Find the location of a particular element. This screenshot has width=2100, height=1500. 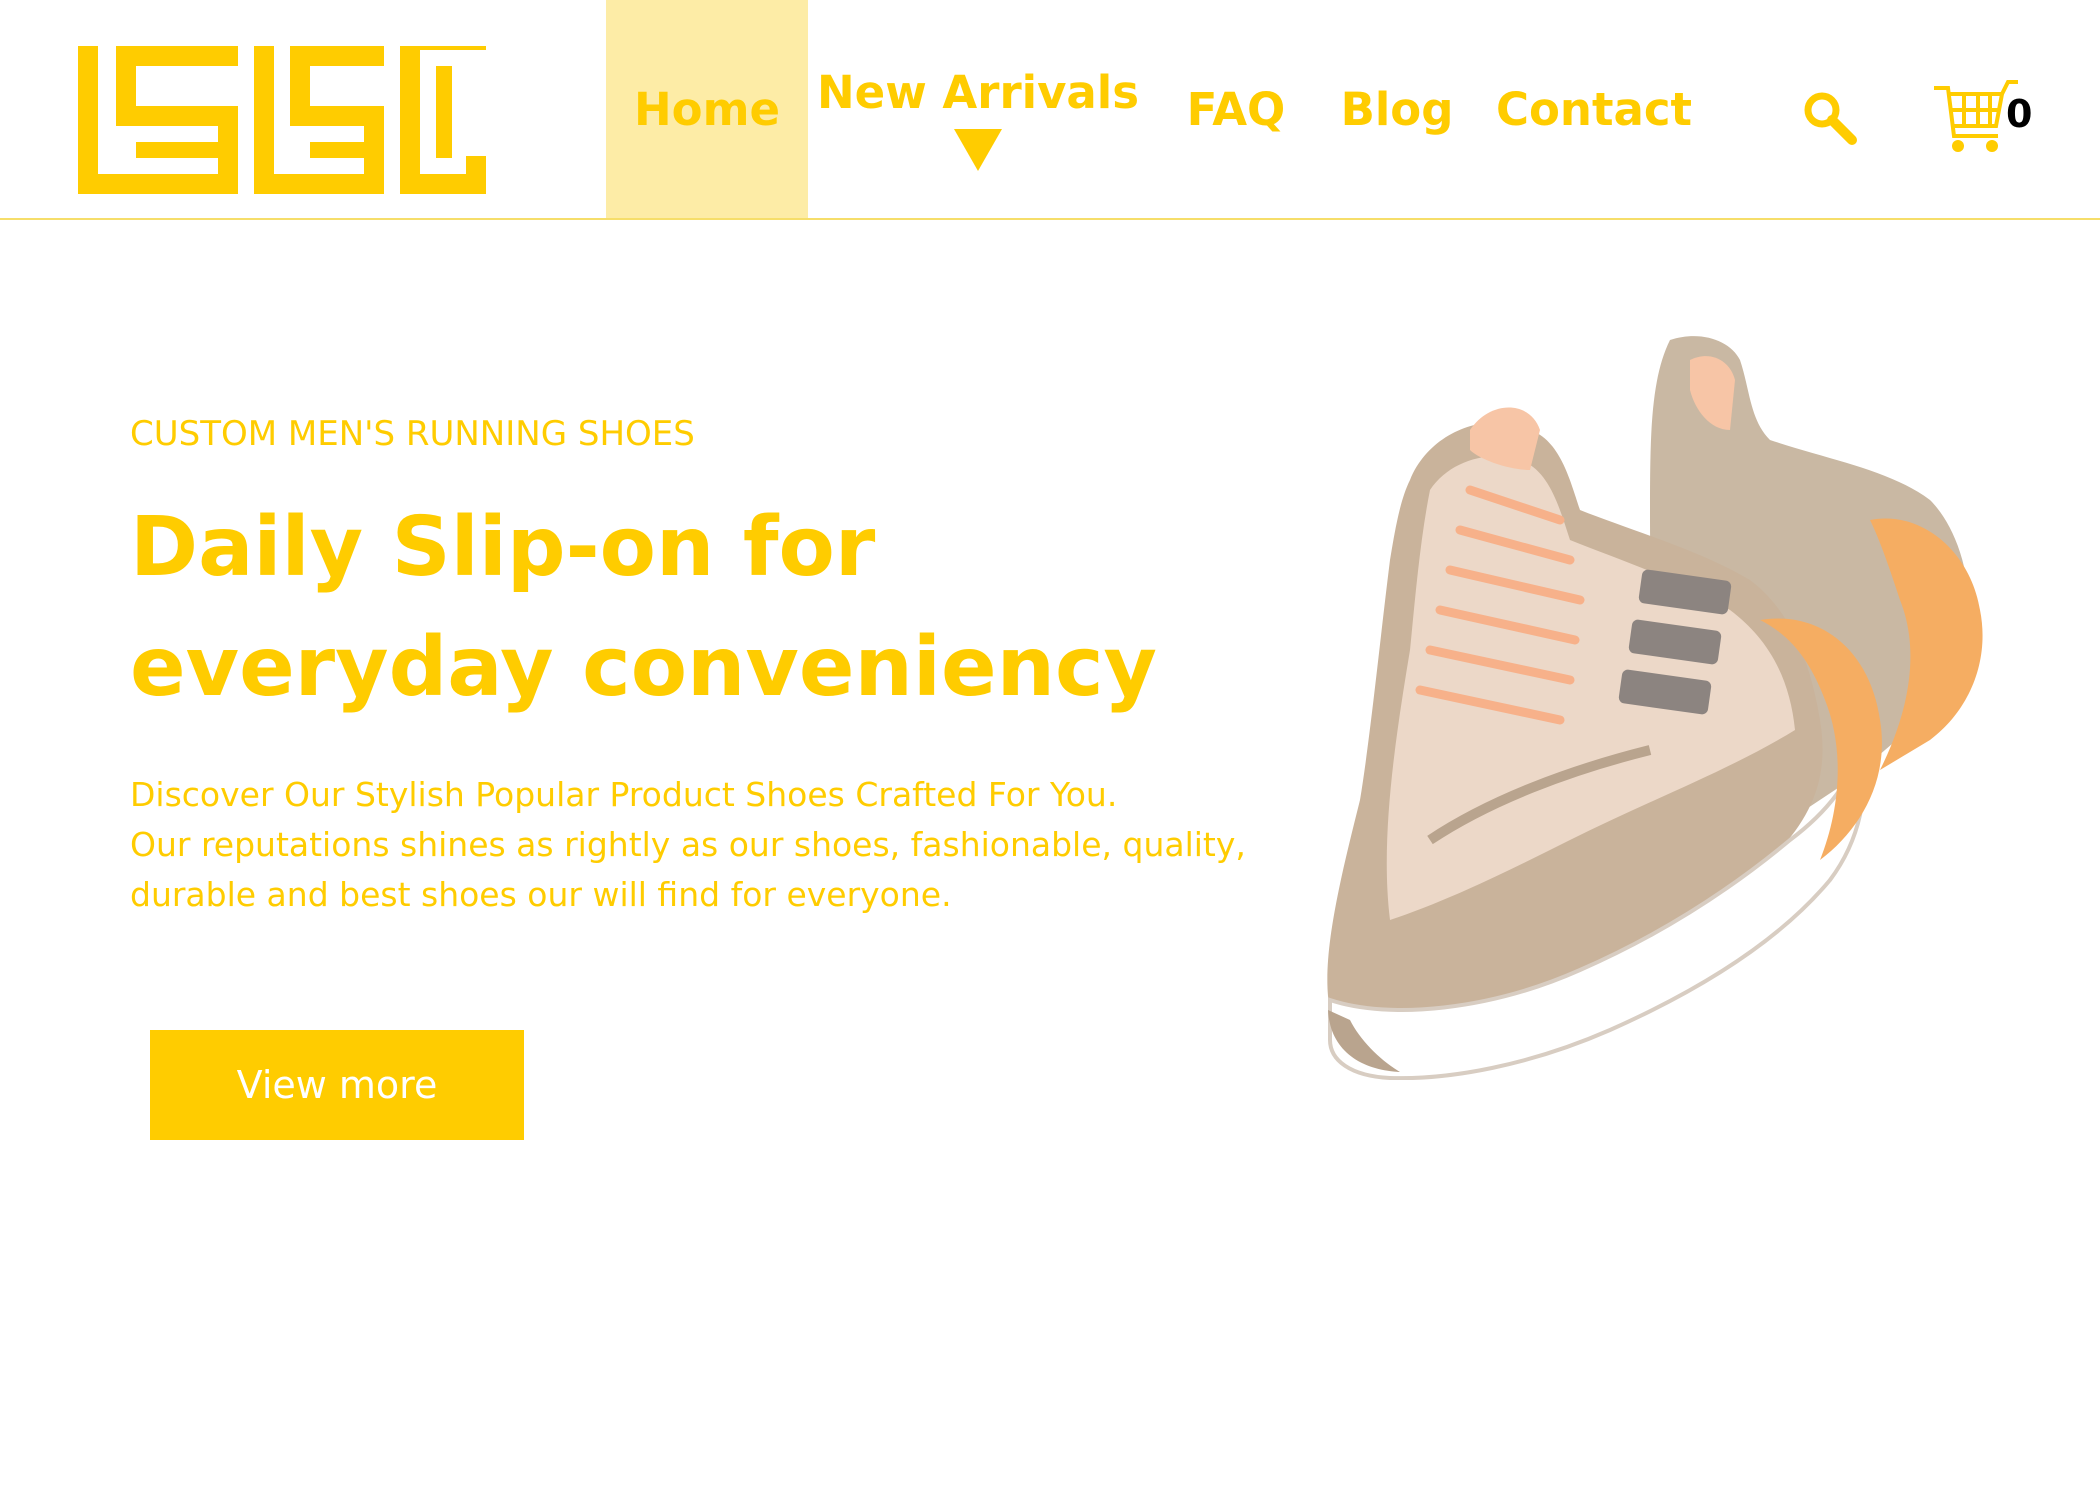

nav-home: Home is located at coordinates (707, 109).